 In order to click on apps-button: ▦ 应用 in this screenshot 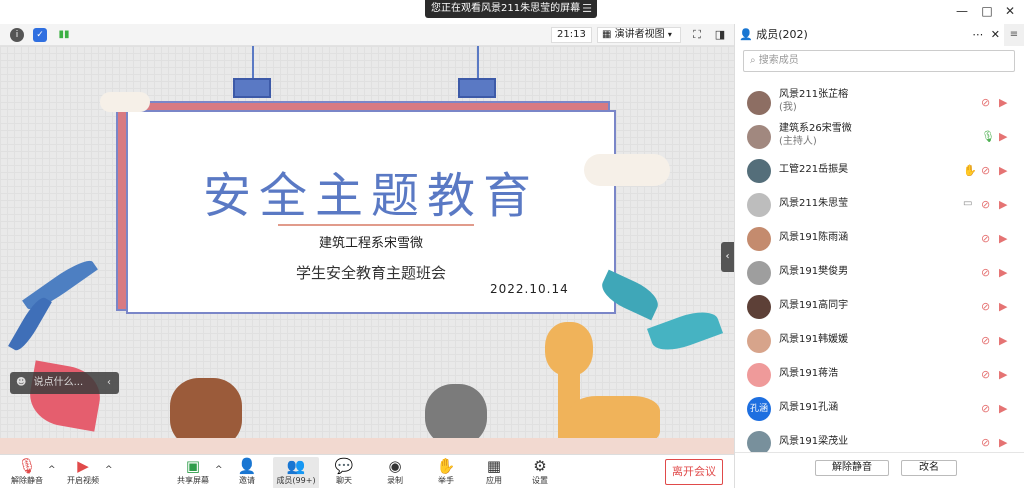, I will do `click(494, 472)`.